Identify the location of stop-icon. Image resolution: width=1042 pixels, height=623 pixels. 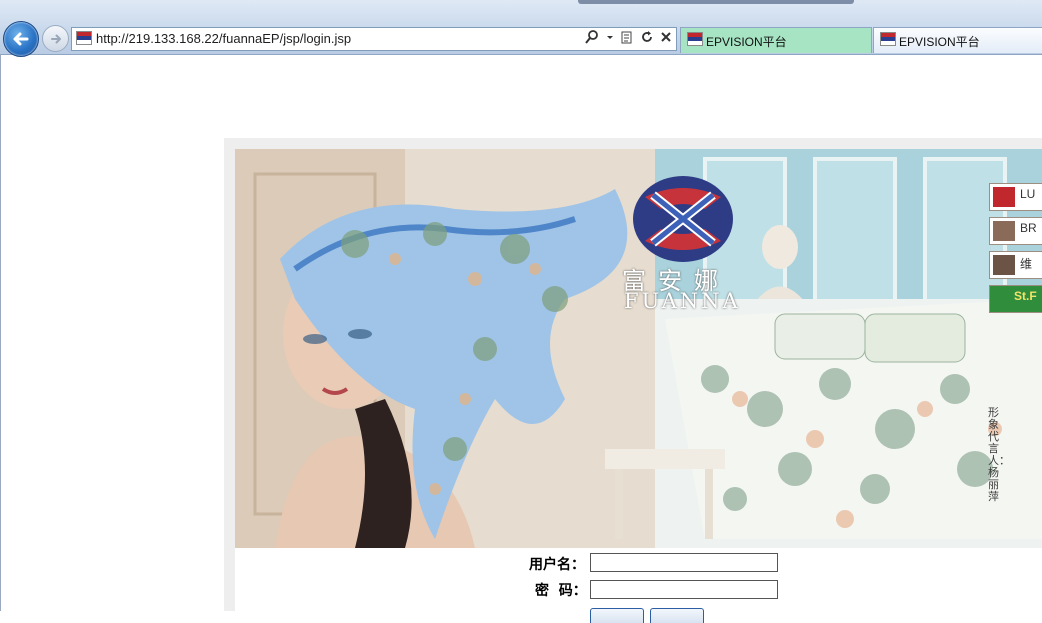
(666, 39).